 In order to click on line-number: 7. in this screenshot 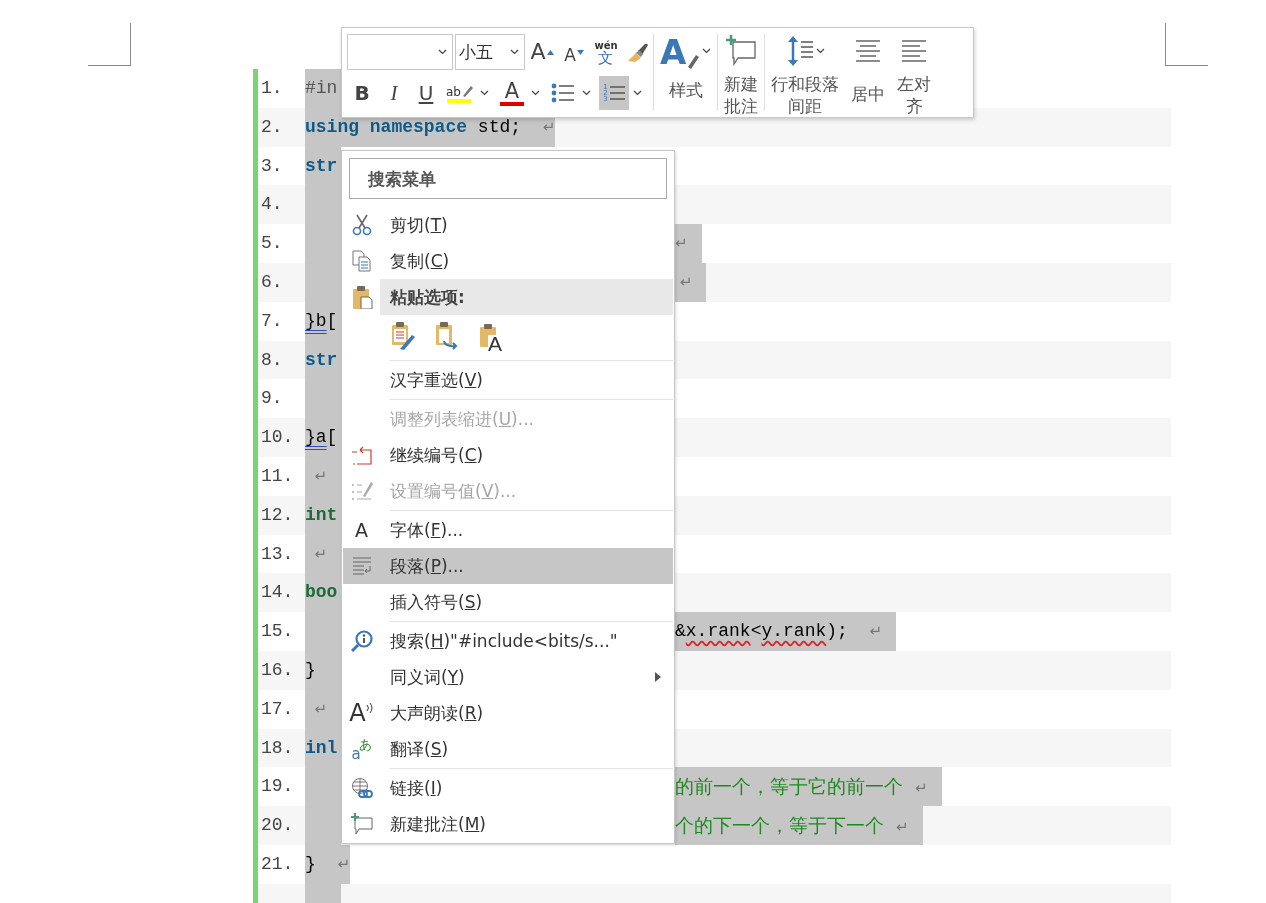, I will do `click(272, 321)`.